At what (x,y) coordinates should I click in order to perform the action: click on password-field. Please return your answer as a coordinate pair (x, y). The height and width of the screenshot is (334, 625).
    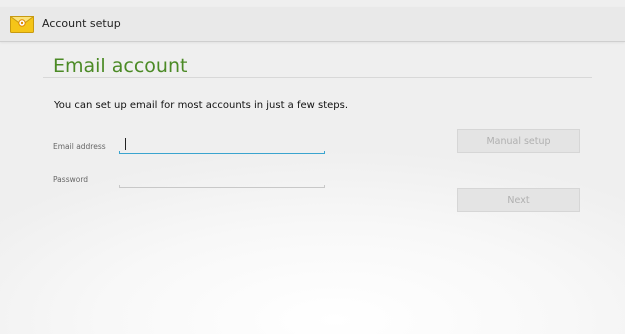
    Looking at the image, I should click on (222, 179).